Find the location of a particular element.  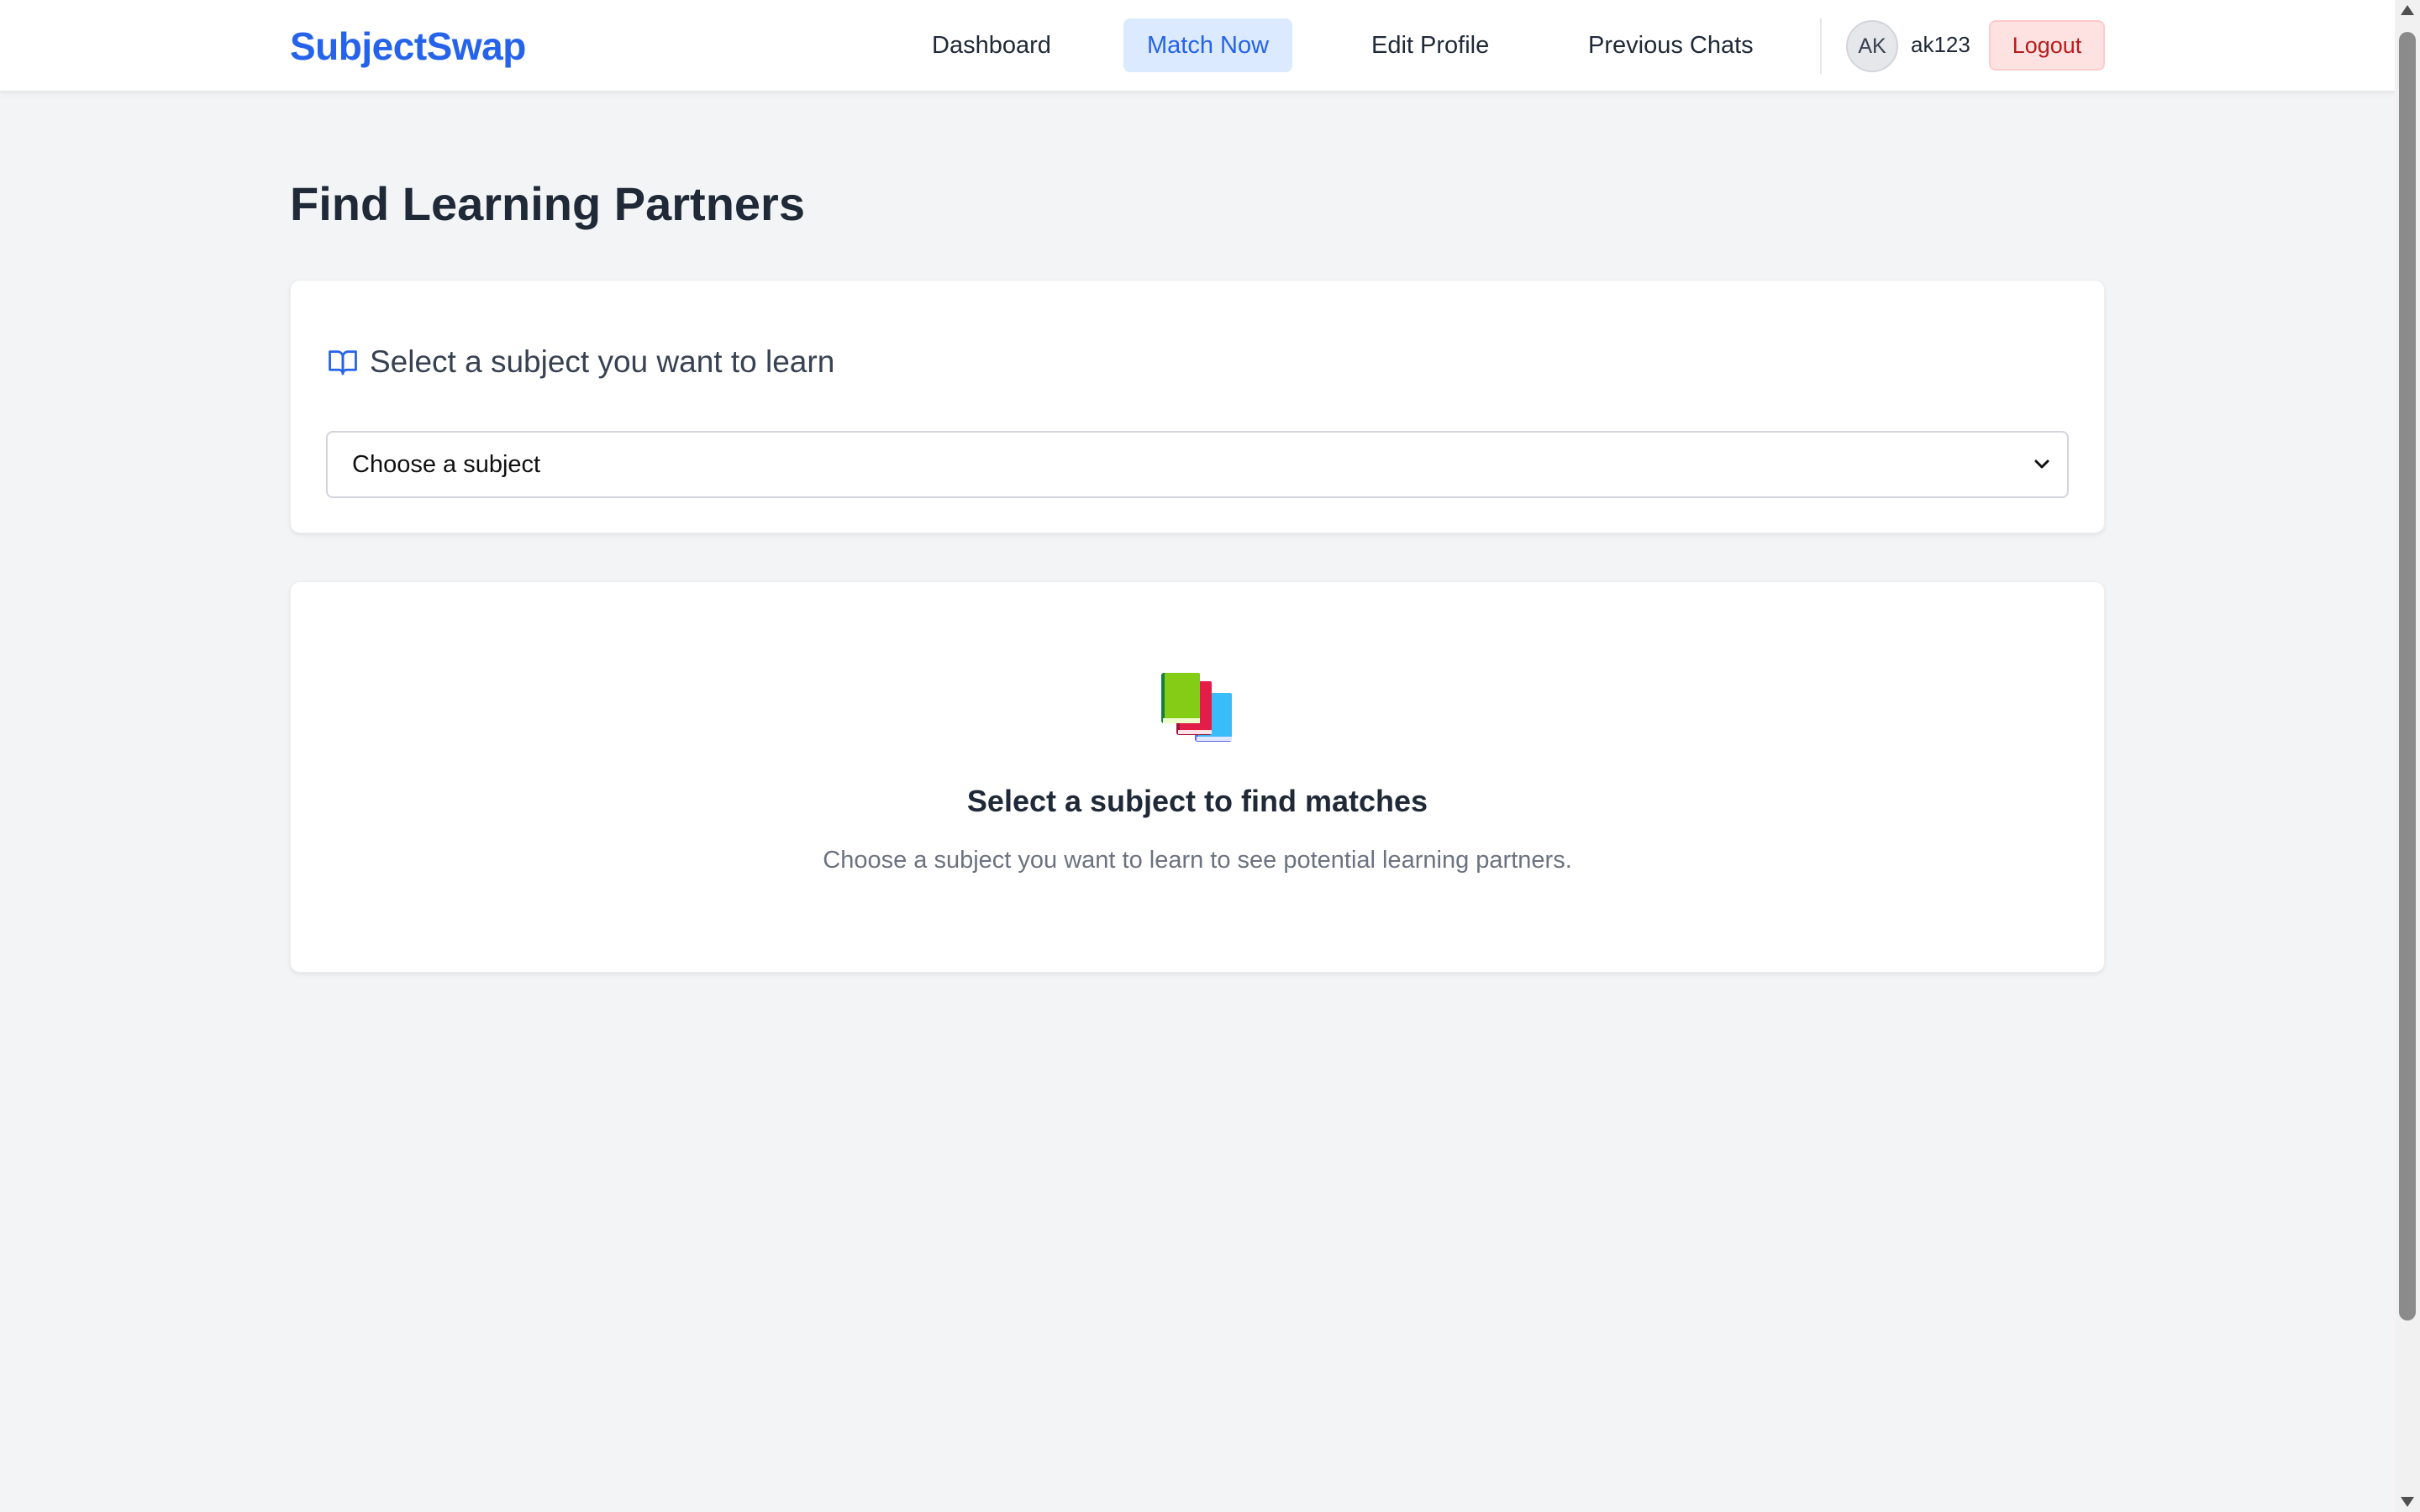

vertical-scrollbar is located at coordinates (2407, 756).